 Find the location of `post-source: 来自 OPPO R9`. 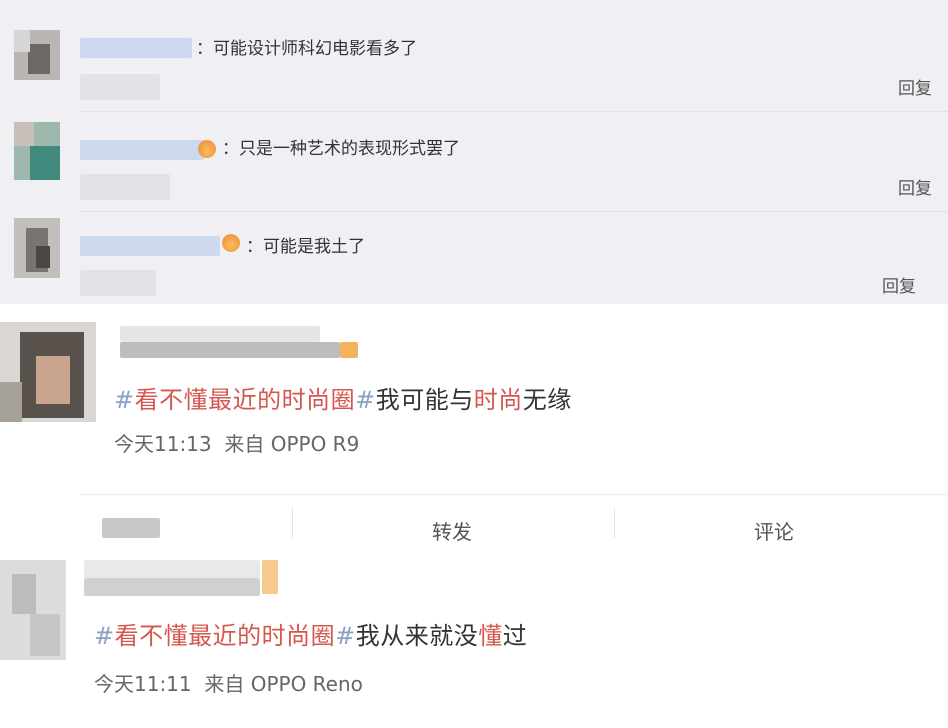

post-source: 来自 OPPO R9 is located at coordinates (292, 444).